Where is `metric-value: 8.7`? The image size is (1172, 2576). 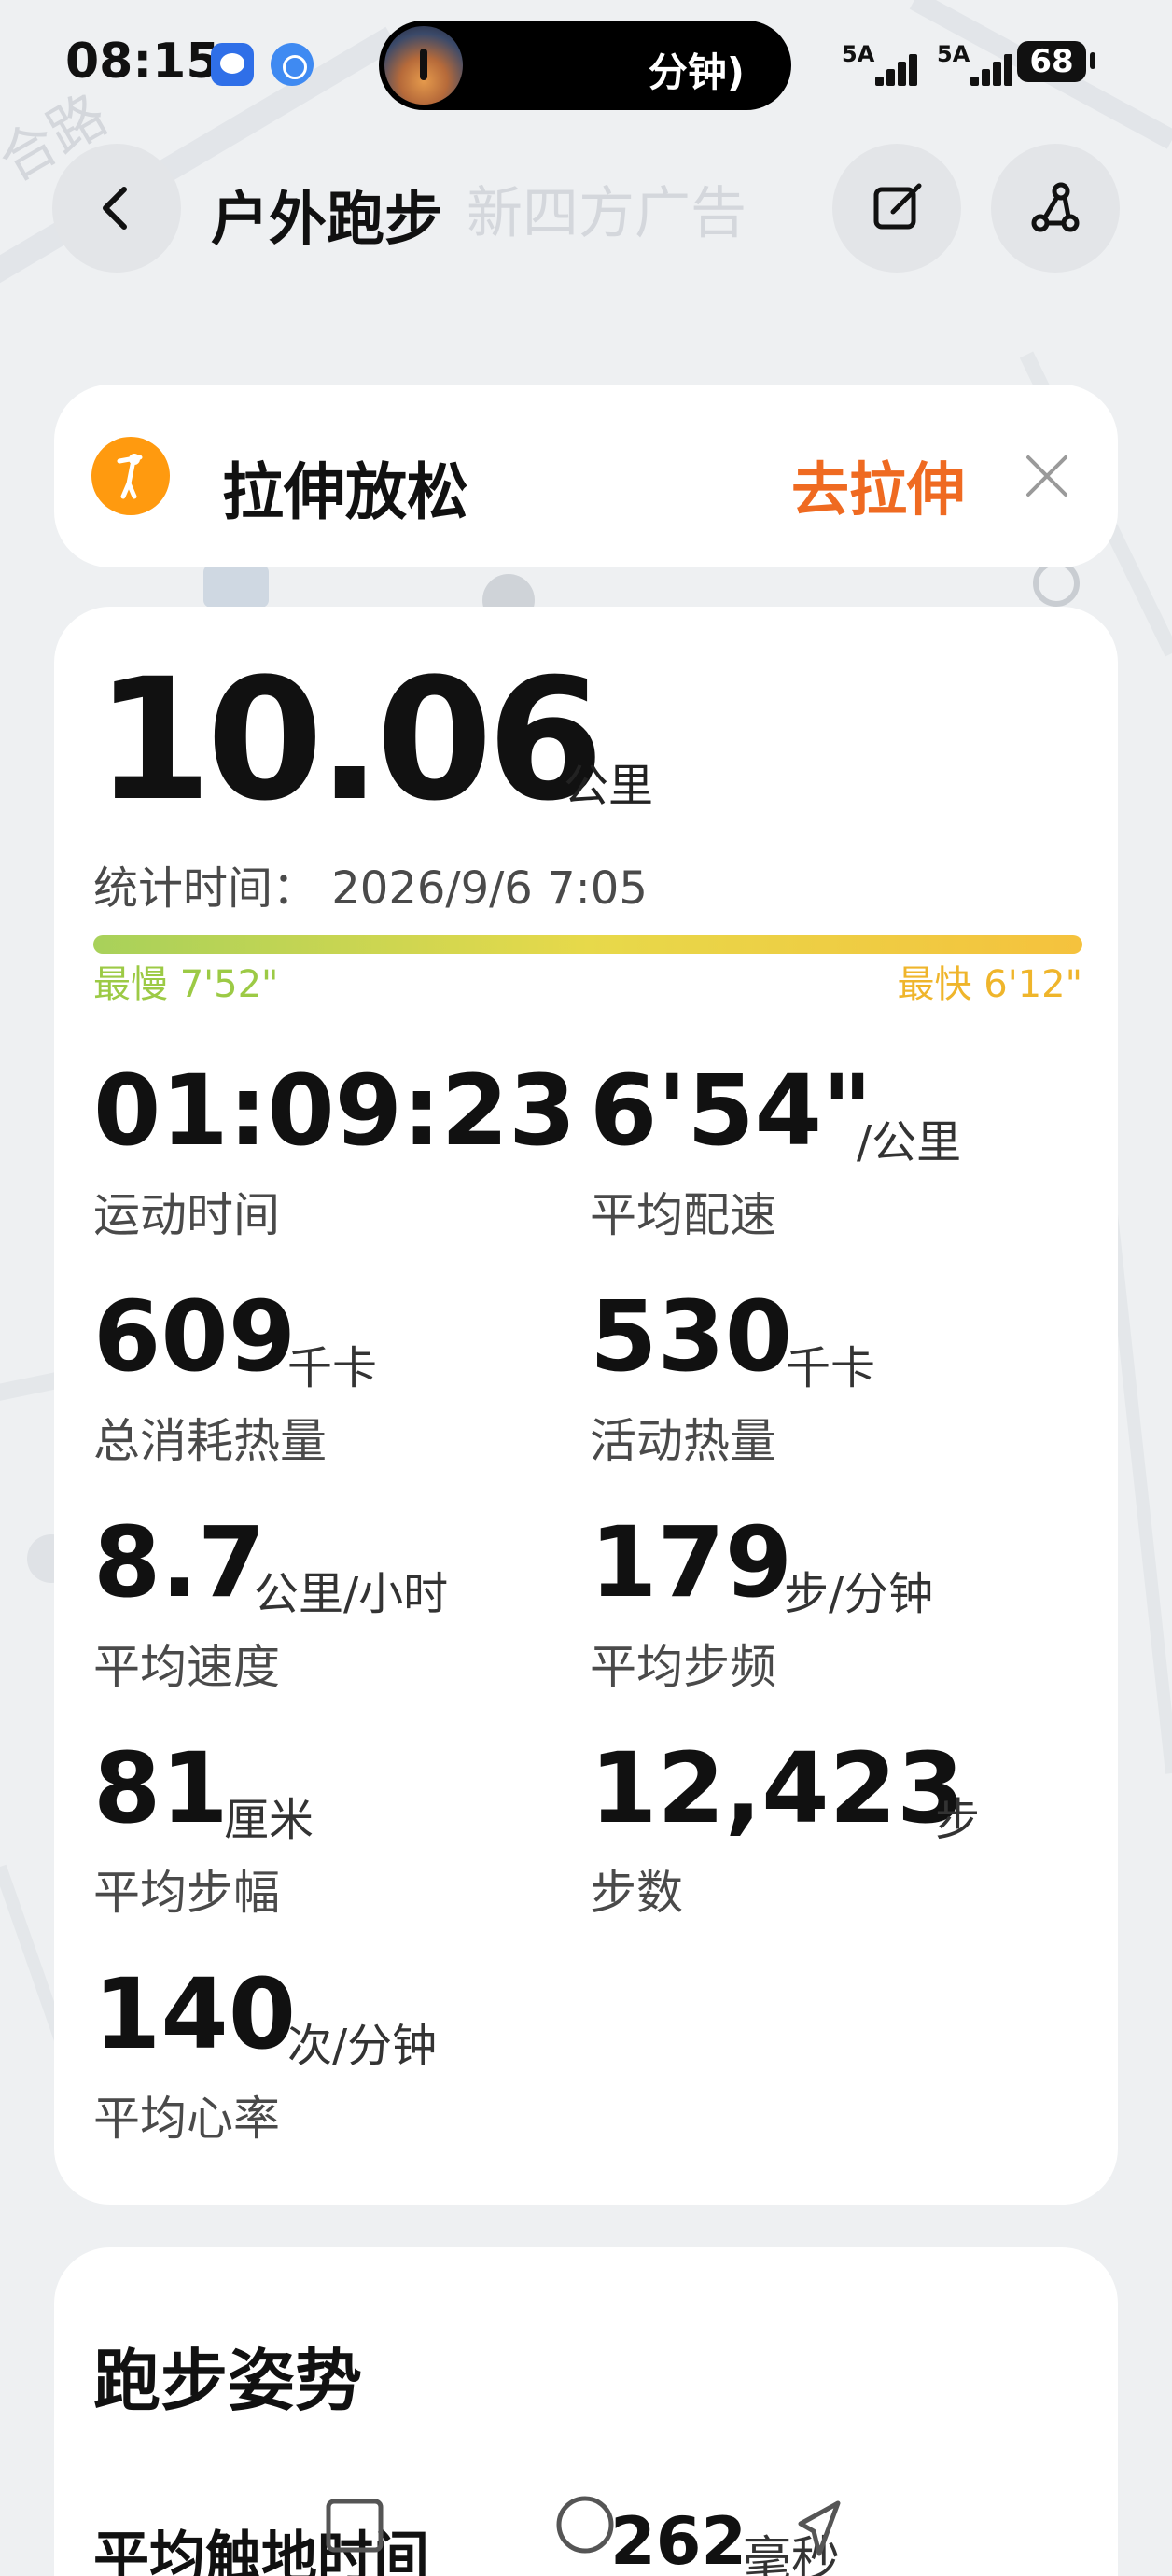
metric-value: 8.7 is located at coordinates (179, 1562).